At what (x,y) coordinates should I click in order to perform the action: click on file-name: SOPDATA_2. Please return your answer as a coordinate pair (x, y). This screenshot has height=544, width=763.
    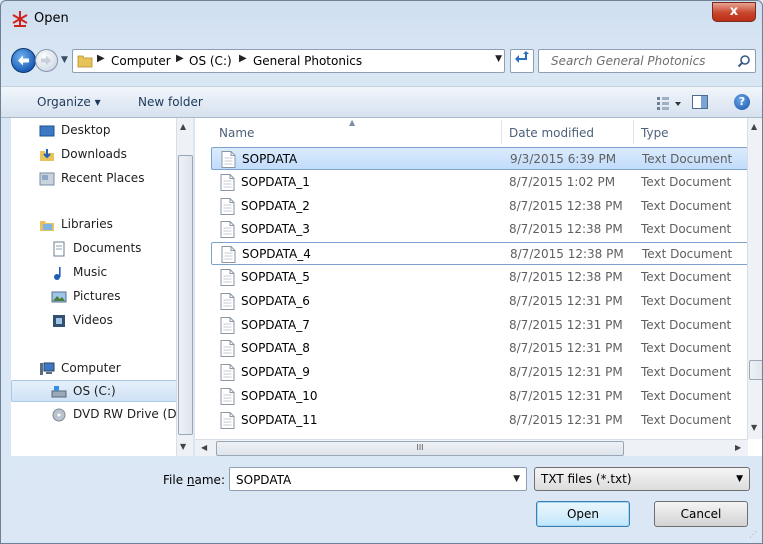
    Looking at the image, I should click on (275, 205).